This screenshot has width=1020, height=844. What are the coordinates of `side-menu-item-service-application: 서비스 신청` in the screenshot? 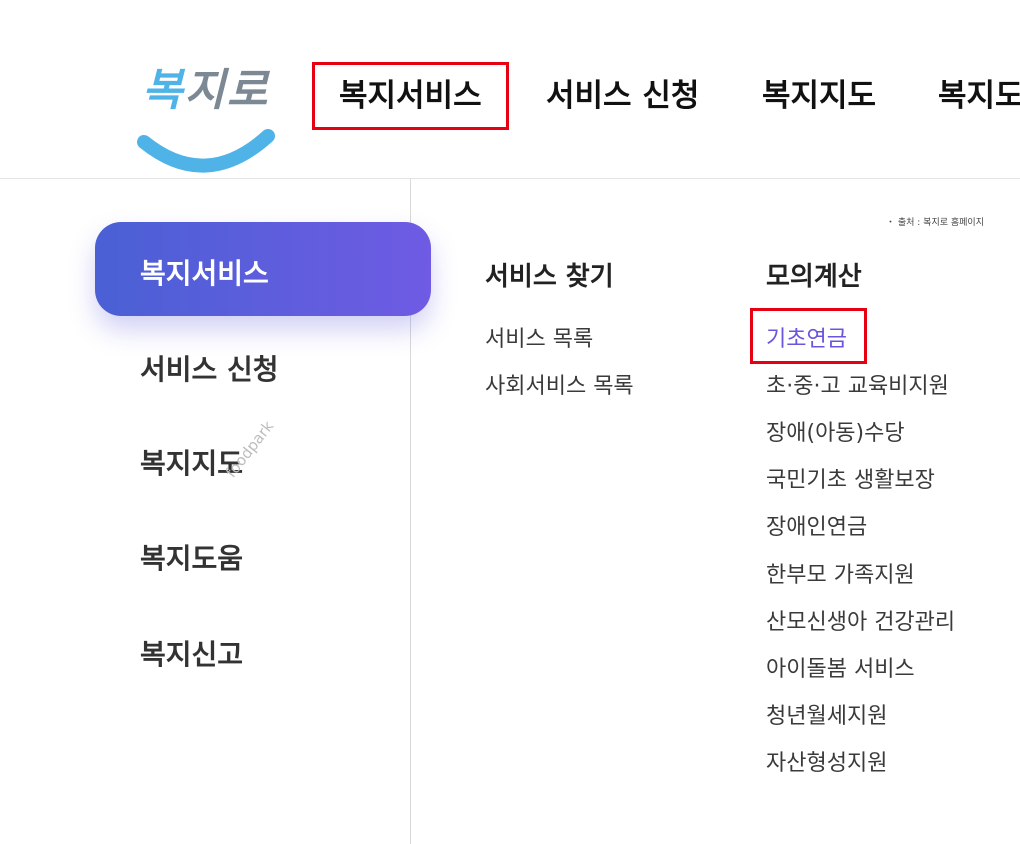 It's located at (209, 368).